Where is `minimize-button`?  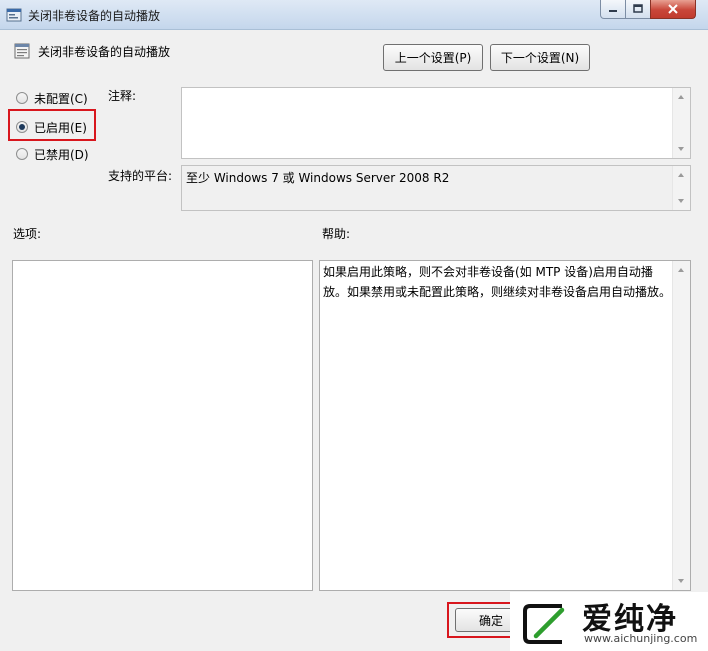
minimize-button is located at coordinates (613, 9).